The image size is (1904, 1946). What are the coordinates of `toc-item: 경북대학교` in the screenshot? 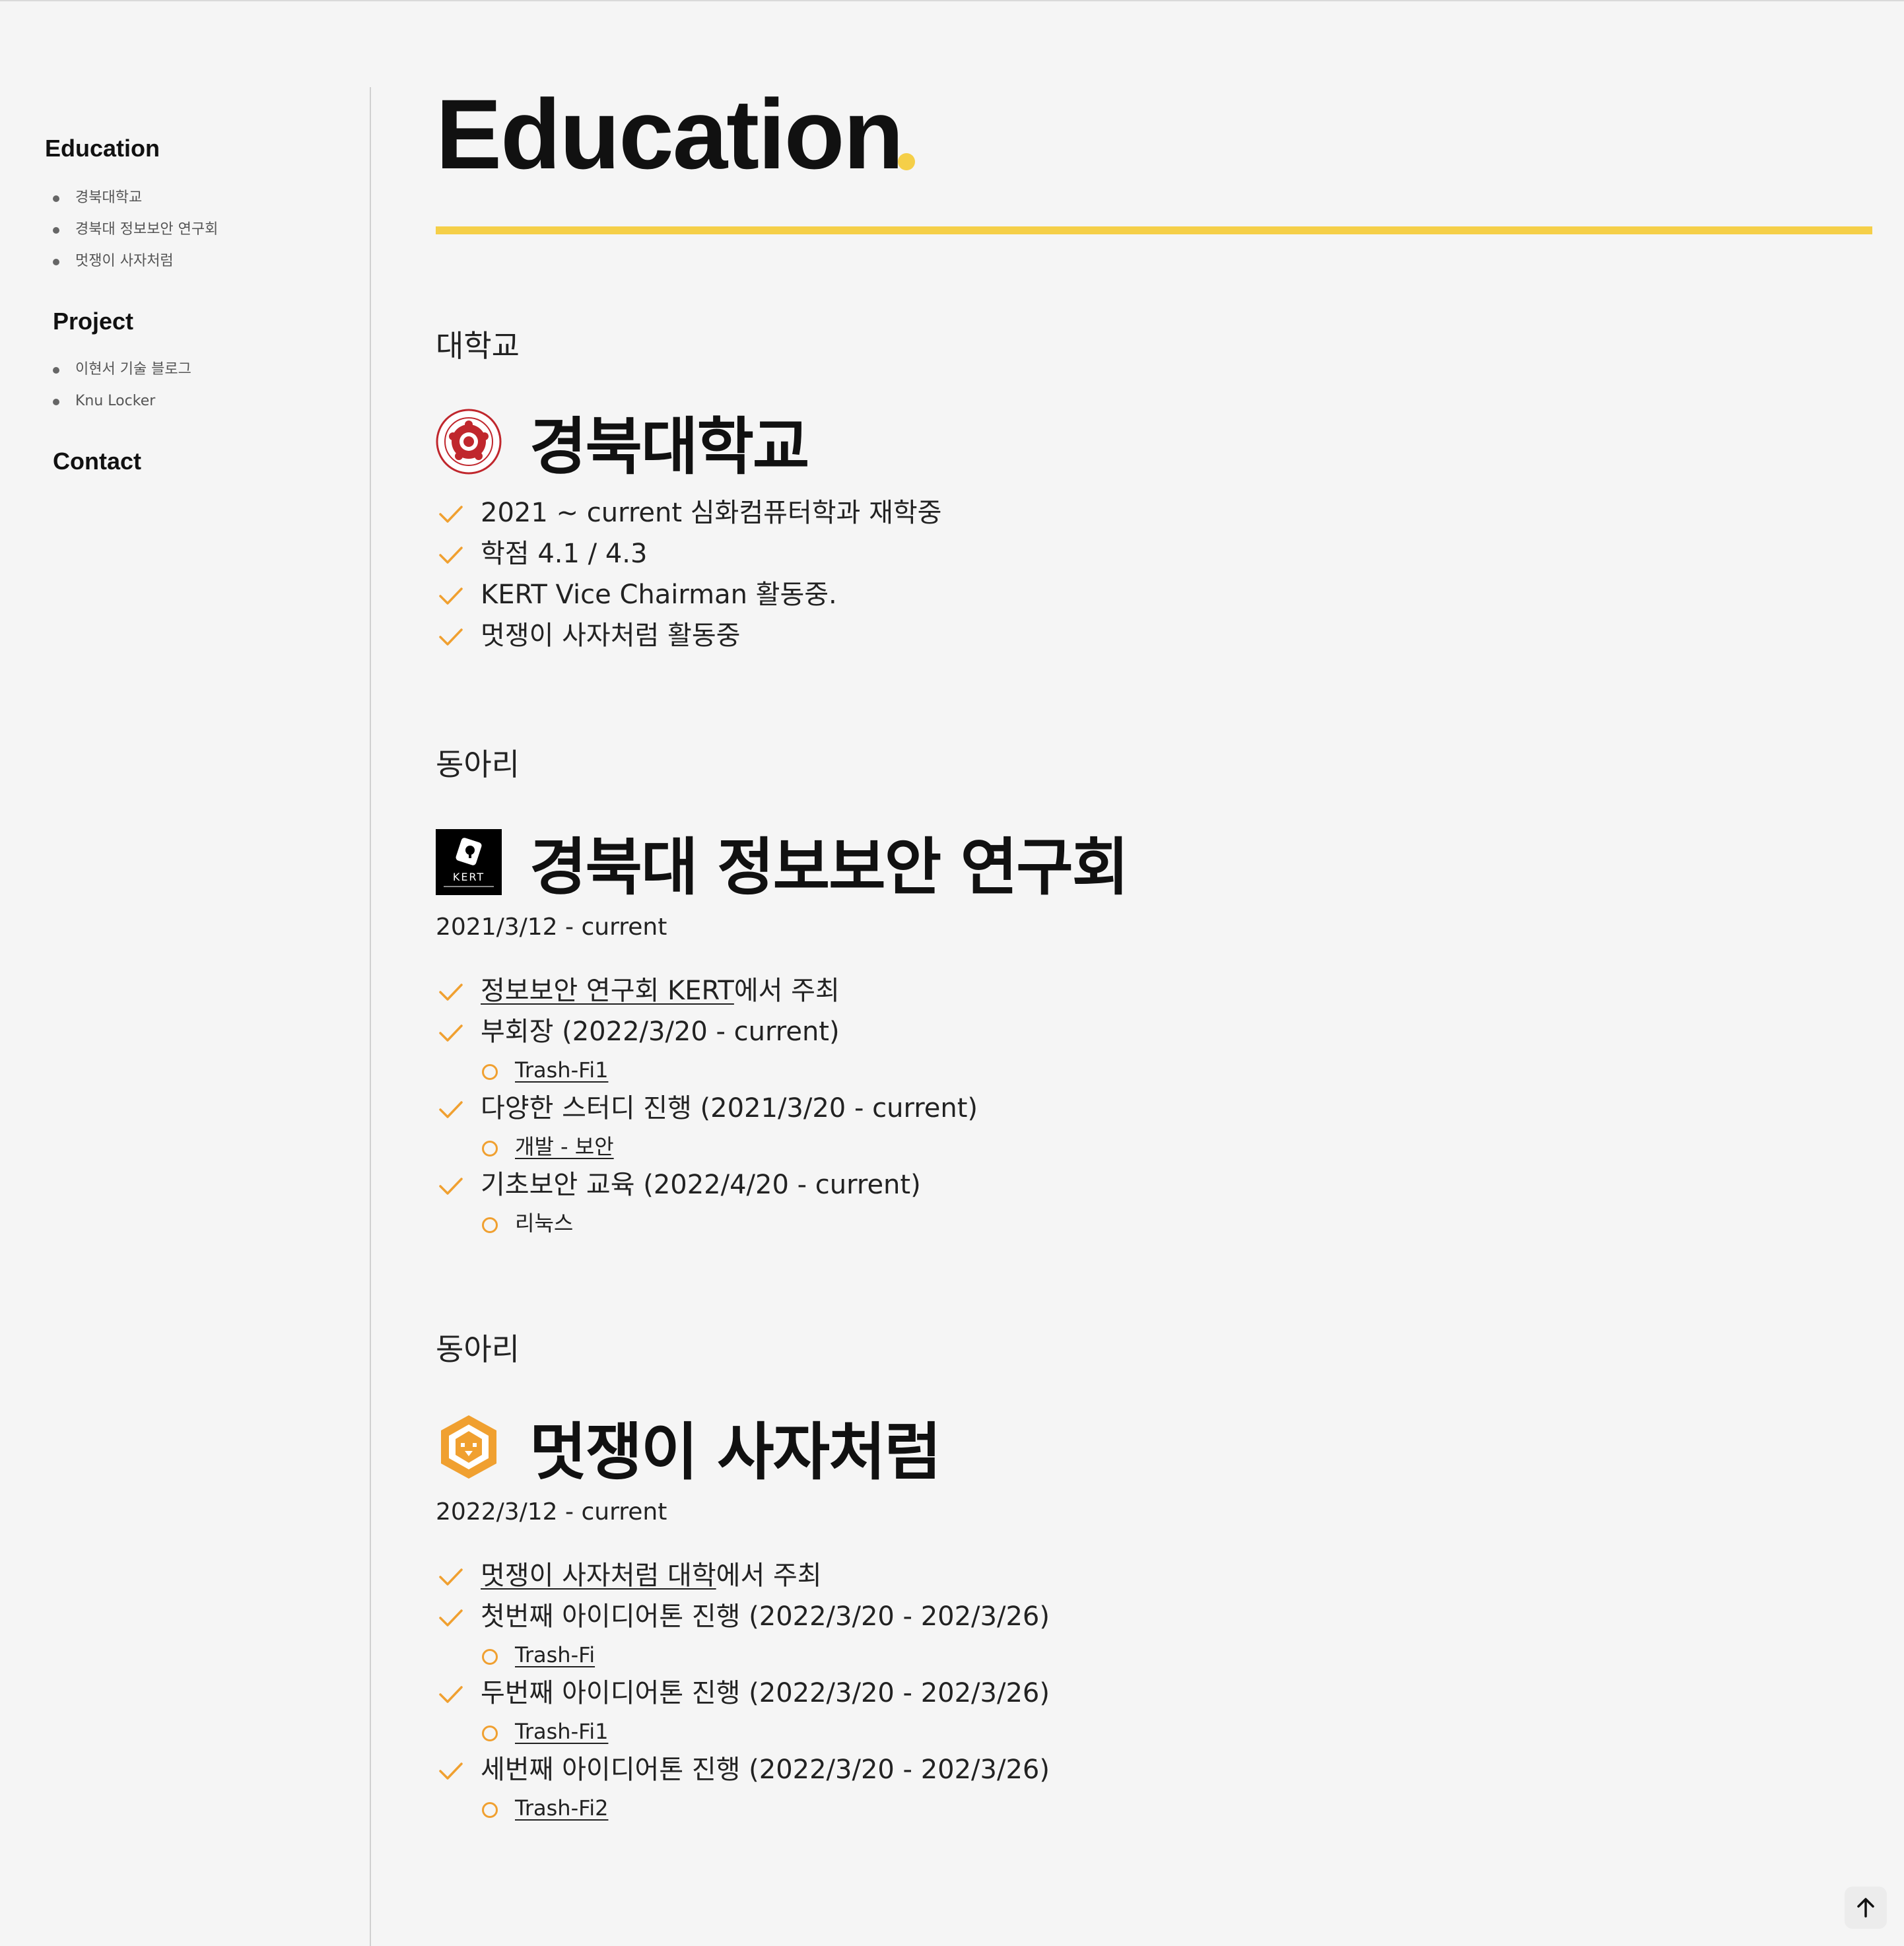 It's located at (135, 198).